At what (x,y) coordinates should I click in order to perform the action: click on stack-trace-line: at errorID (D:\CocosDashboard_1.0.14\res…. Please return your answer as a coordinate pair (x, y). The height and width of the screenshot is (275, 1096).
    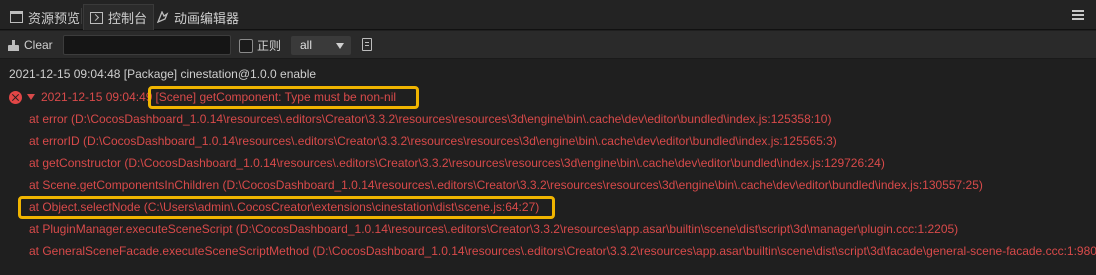
    Looking at the image, I should click on (433, 141).